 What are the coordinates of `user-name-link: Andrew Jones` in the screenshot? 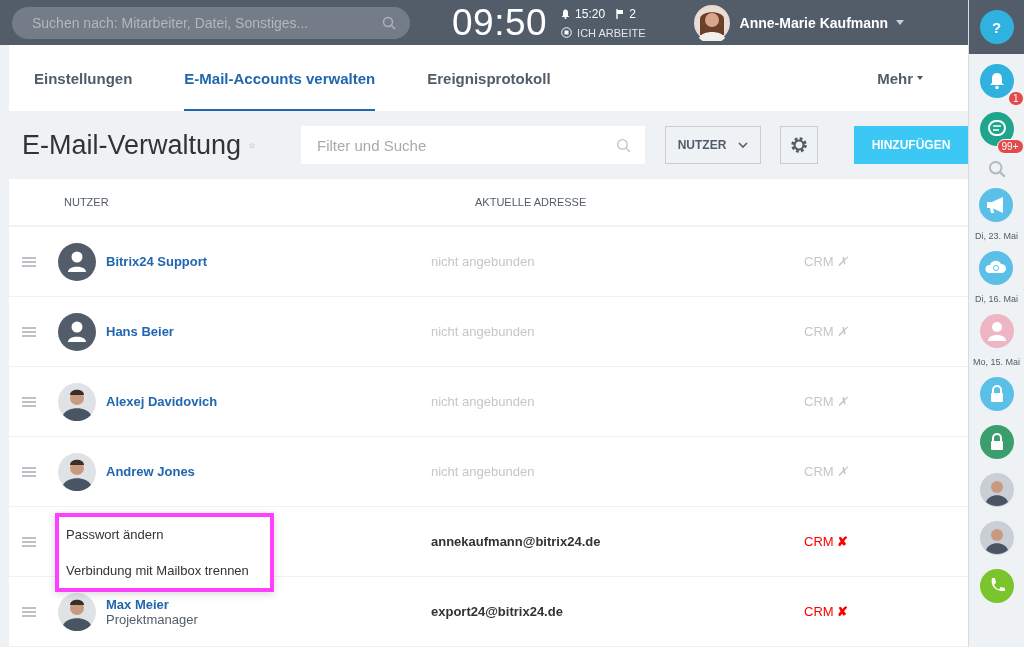 It's located at (150, 471).